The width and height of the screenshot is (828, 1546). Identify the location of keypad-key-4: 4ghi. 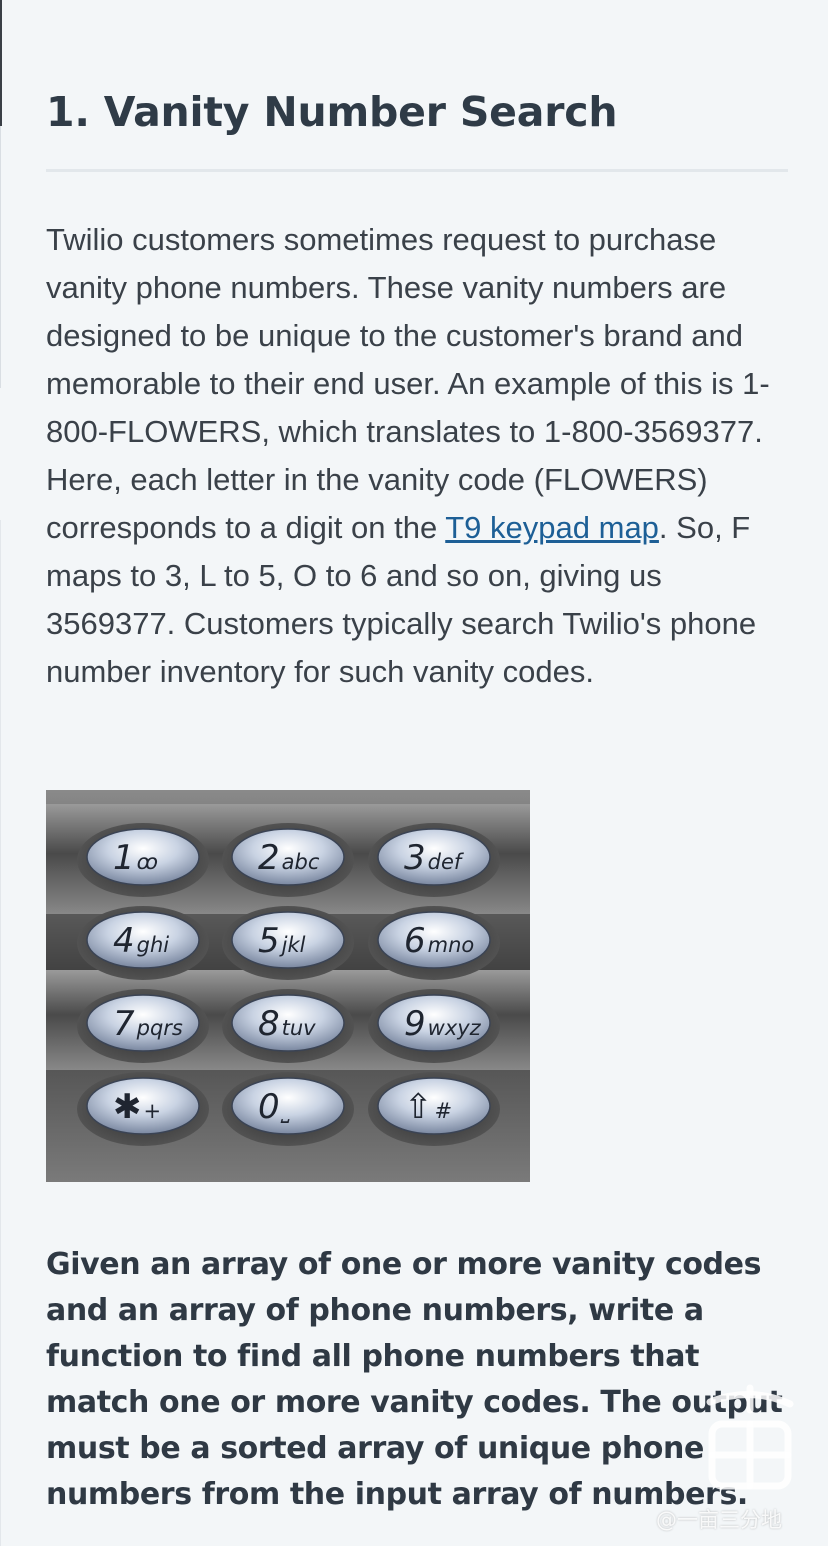
(143, 943).